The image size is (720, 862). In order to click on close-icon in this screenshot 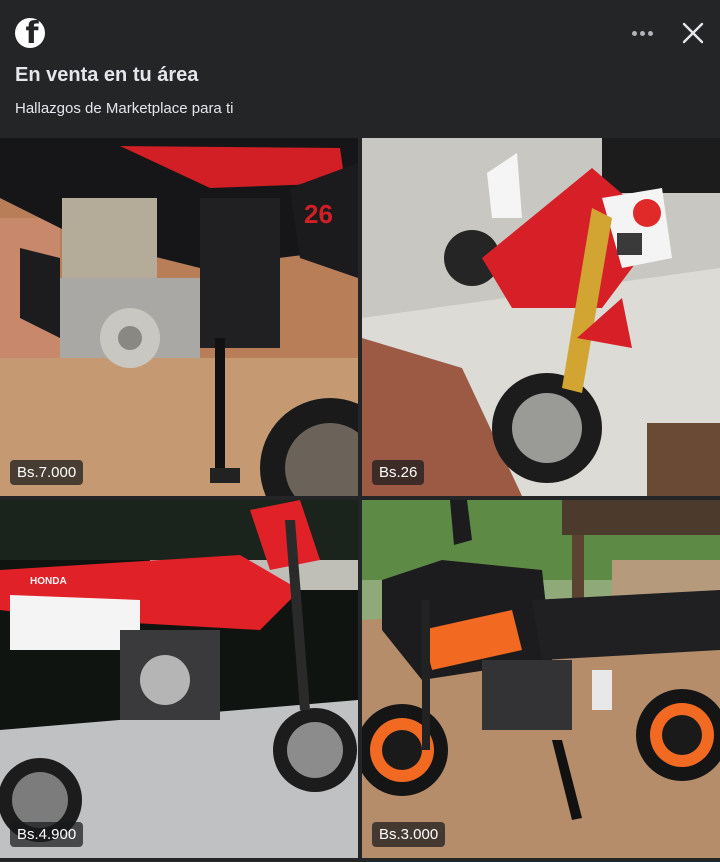, I will do `click(693, 33)`.